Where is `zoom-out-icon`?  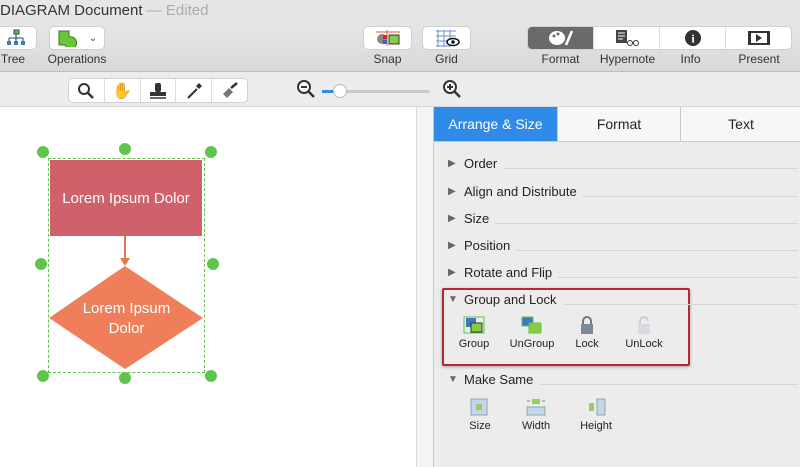
zoom-out-icon is located at coordinates (306, 89).